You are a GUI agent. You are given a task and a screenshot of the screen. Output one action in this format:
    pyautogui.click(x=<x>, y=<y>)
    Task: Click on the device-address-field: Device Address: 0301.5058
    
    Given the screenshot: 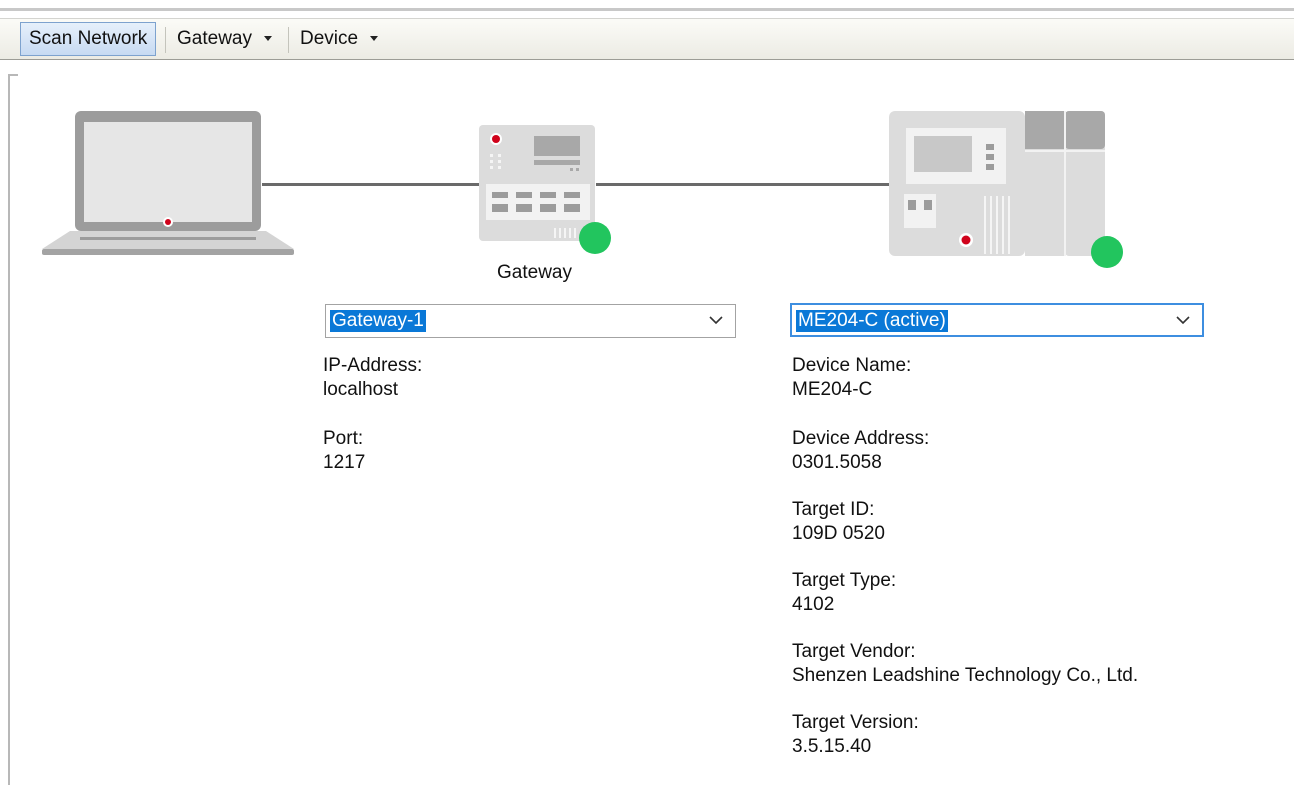 What is the action you would take?
    pyautogui.click(x=860, y=451)
    